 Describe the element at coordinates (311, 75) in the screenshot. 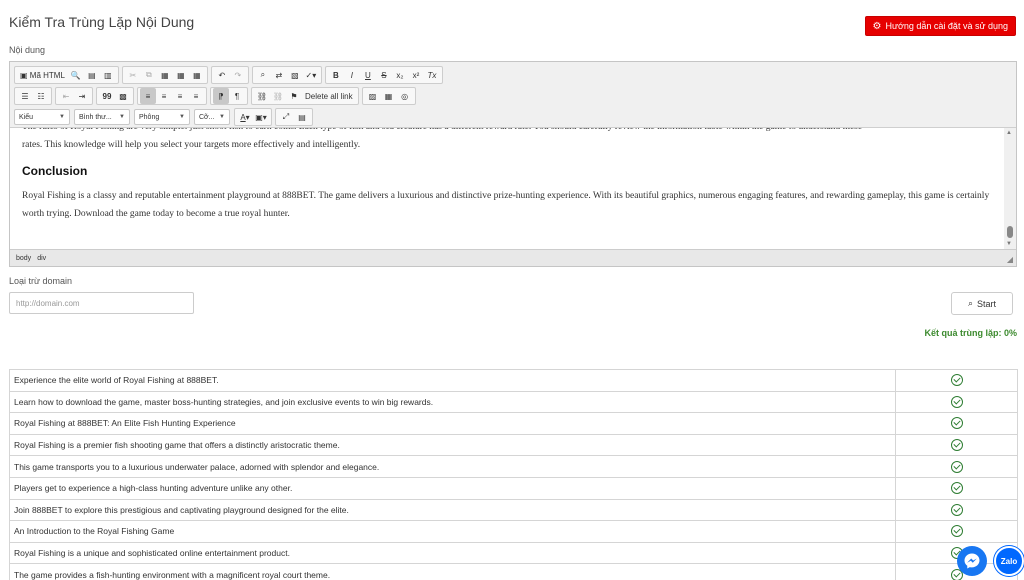

I see `spellcheck-icon: ✓▾` at that location.